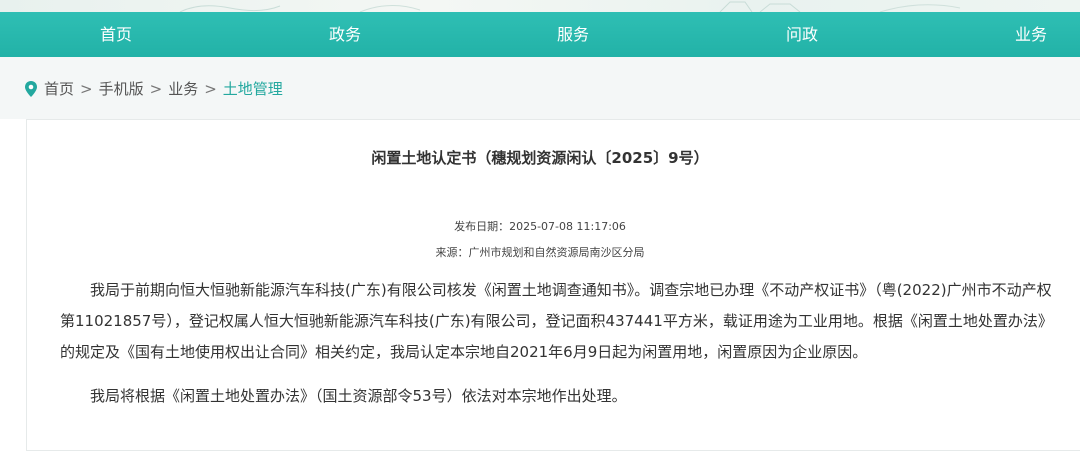 This screenshot has width=1080, height=451. What do you see at coordinates (253, 89) in the screenshot?
I see `breadcrumb-land-management: 土地管理` at bounding box center [253, 89].